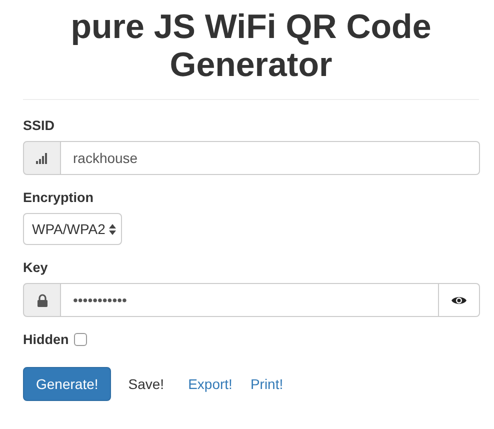 This screenshot has width=494, height=429. What do you see at coordinates (250, 300) in the screenshot?
I see `key-field: •••••••••••` at bounding box center [250, 300].